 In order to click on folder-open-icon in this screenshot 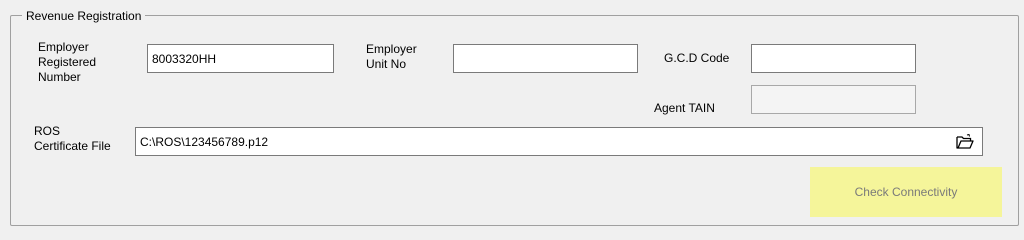, I will do `click(965, 141)`.